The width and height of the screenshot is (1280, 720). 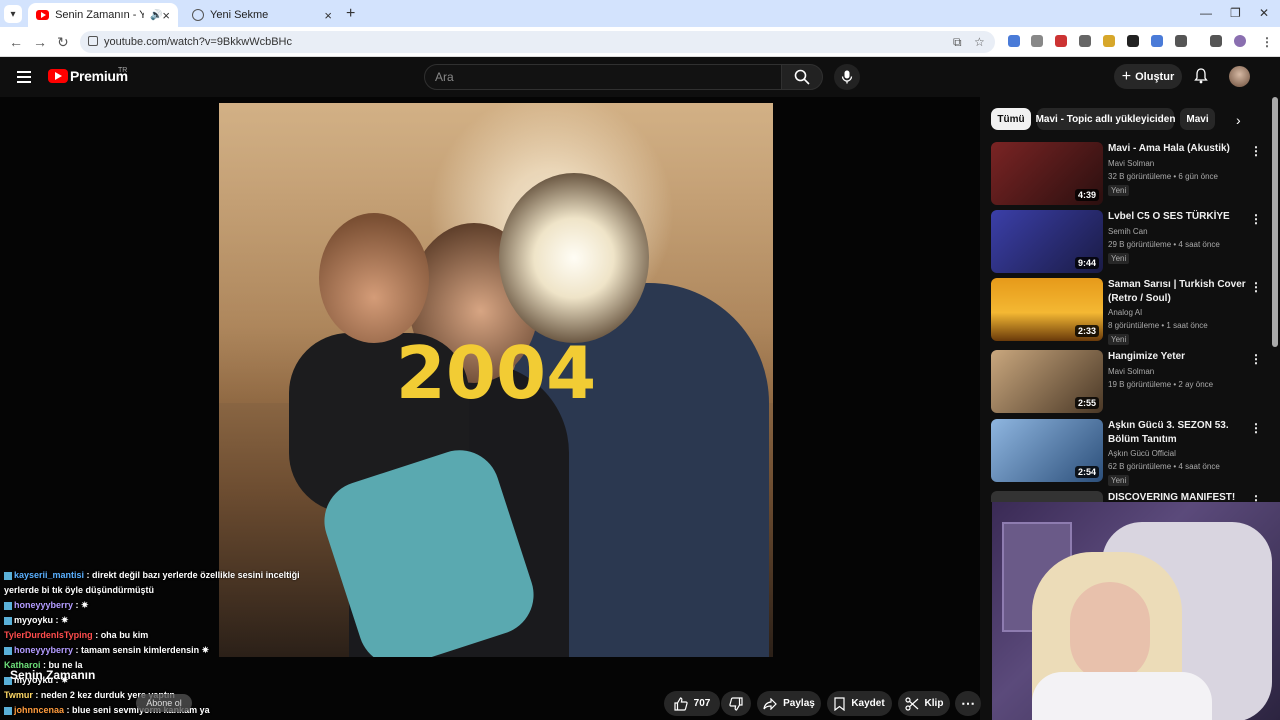 What do you see at coordinates (63, 42) in the screenshot?
I see `reload-icon: ↻` at bounding box center [63, 42].